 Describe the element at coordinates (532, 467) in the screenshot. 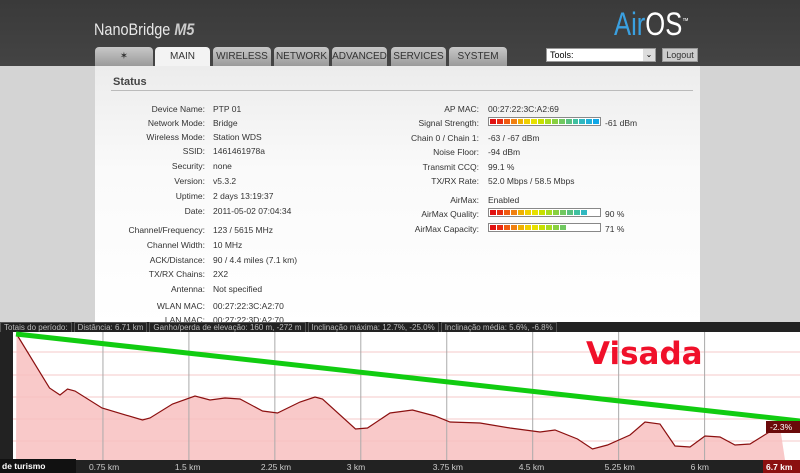

I see `x-tick-label: 4.5 km` at that location.